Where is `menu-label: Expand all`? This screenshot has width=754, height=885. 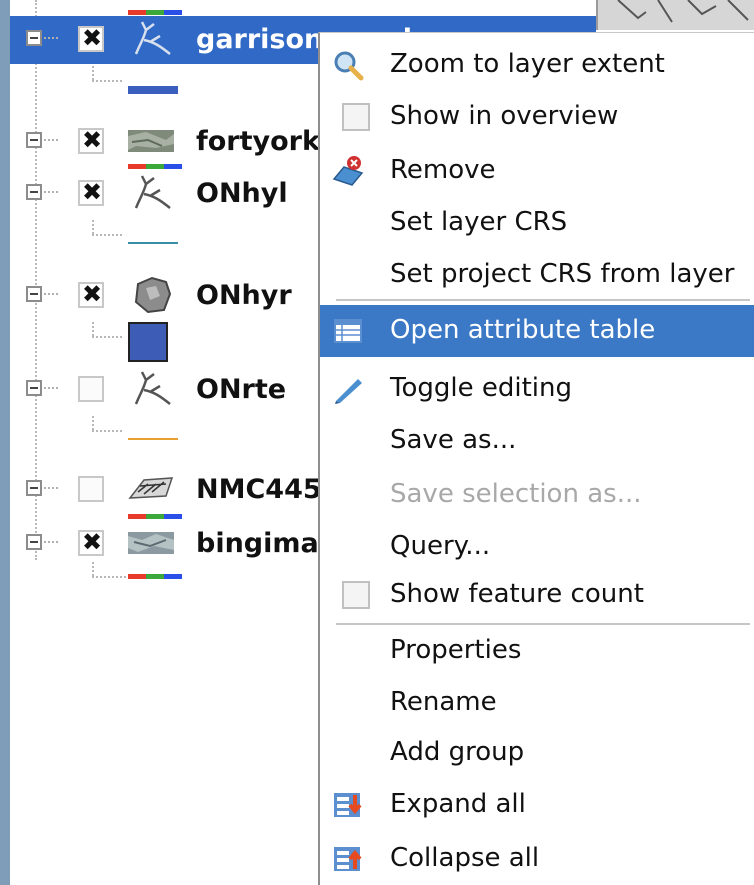
menu-label: Expand all is located at coordinates (458, 804).